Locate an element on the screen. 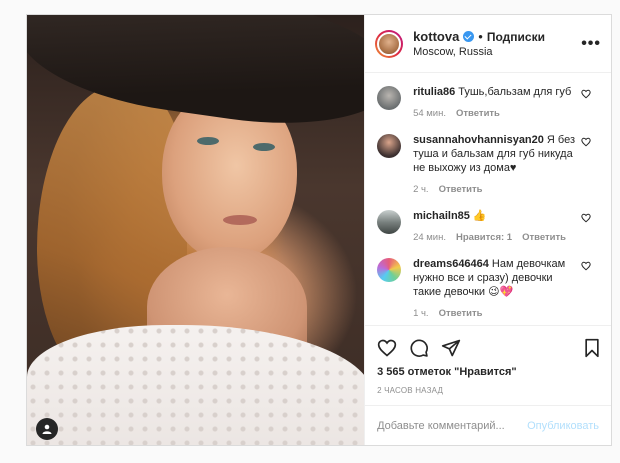  add-comment-bar: Опубликовать is located at coordinates (488, 425).